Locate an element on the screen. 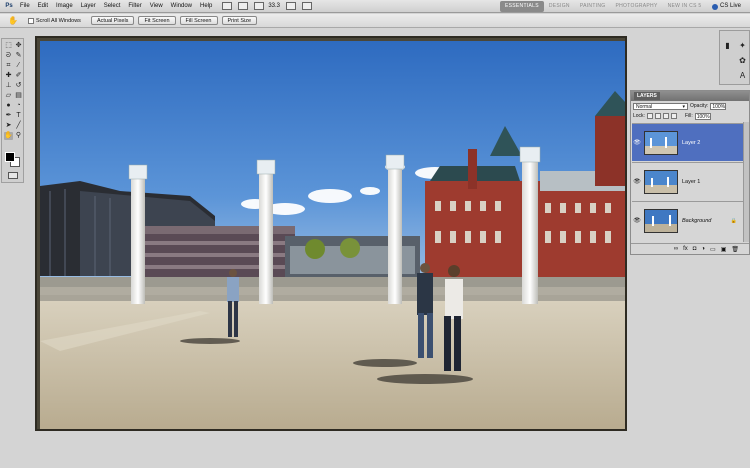 The image size is (750, 468). character-panel-icon: A is located at coordinates (742, 75).